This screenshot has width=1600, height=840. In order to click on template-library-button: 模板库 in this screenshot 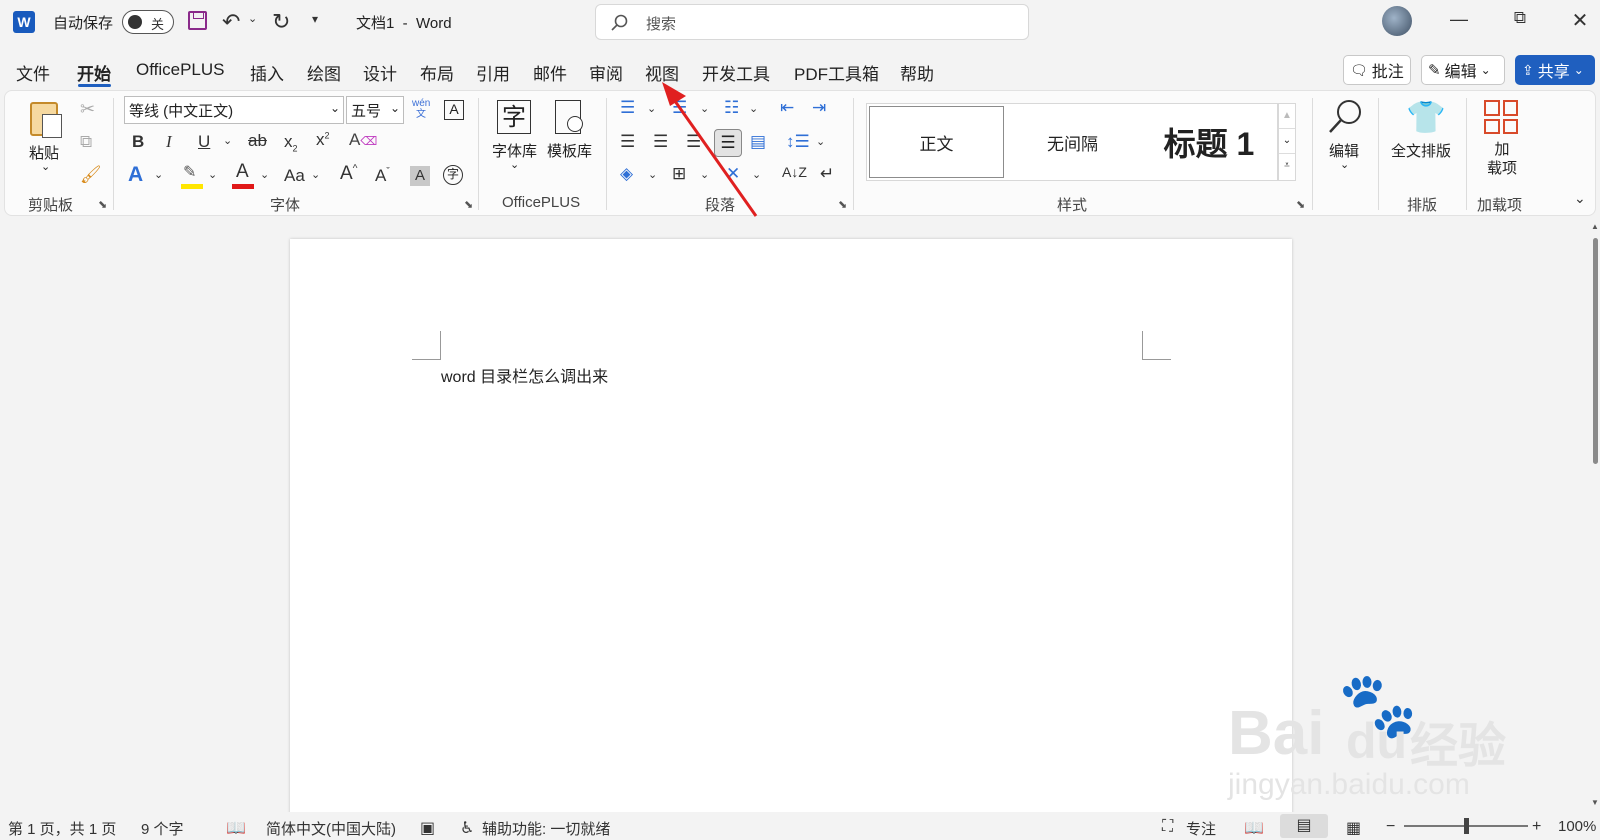, I will do `click(570, 138)`.